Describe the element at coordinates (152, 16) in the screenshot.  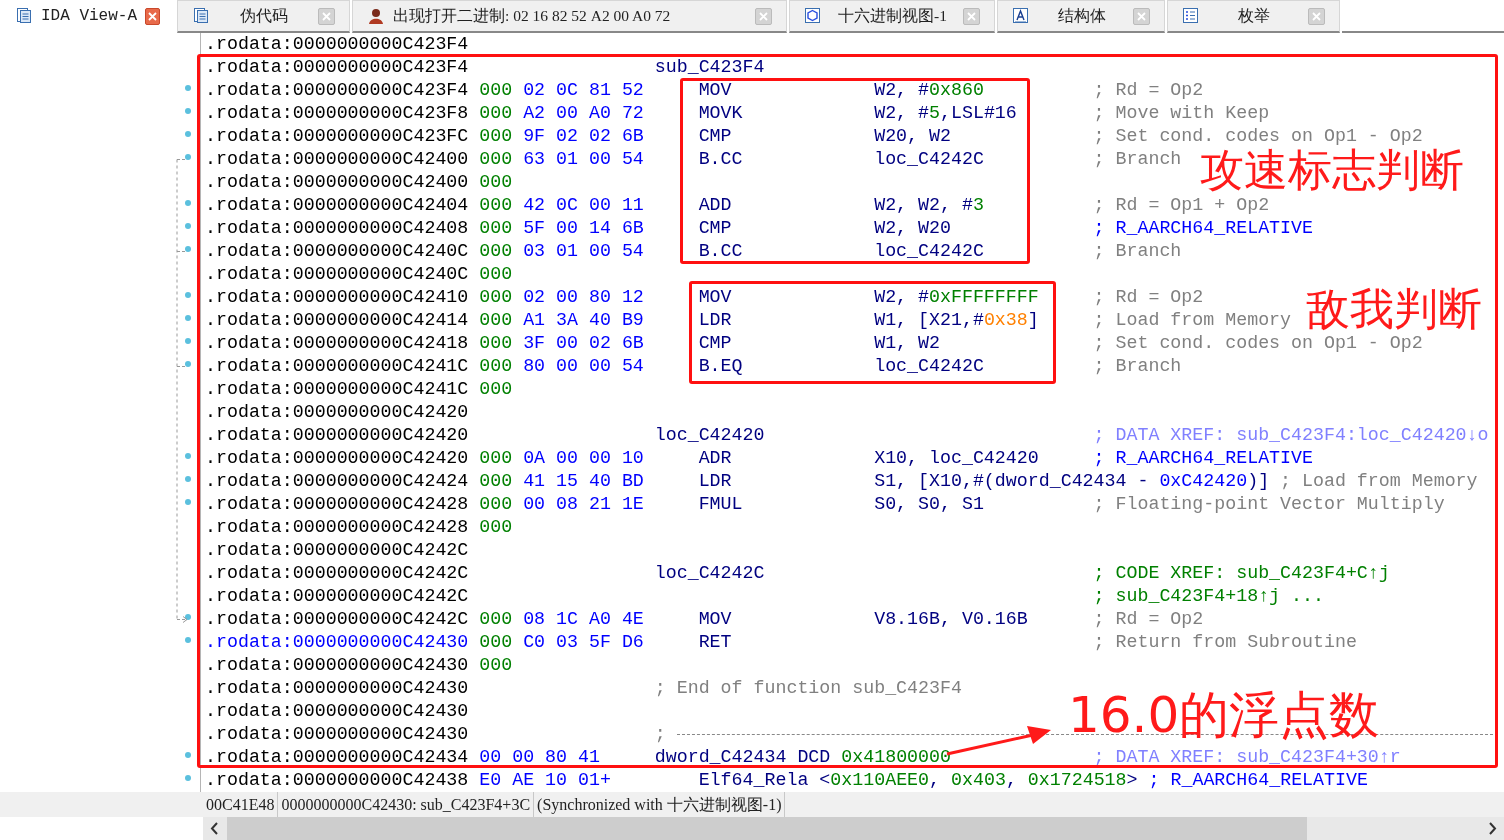
I see `close-button` at that location.